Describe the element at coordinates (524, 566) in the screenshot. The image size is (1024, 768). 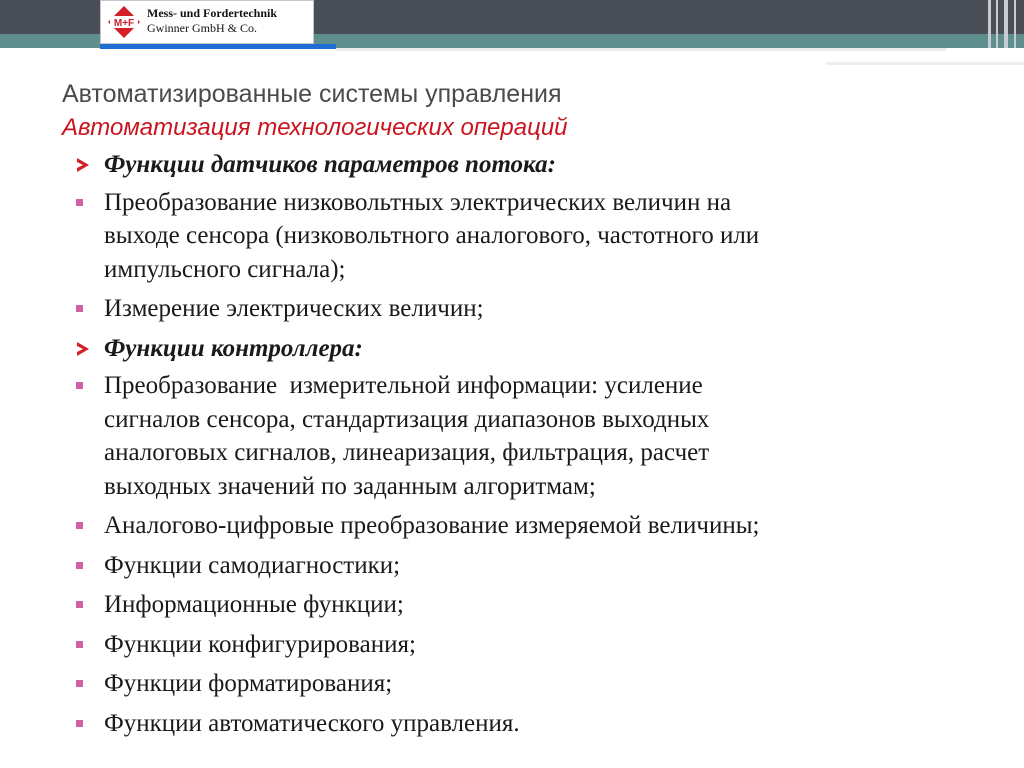
I see `list-item: Функции самодиагностики;` at that location.